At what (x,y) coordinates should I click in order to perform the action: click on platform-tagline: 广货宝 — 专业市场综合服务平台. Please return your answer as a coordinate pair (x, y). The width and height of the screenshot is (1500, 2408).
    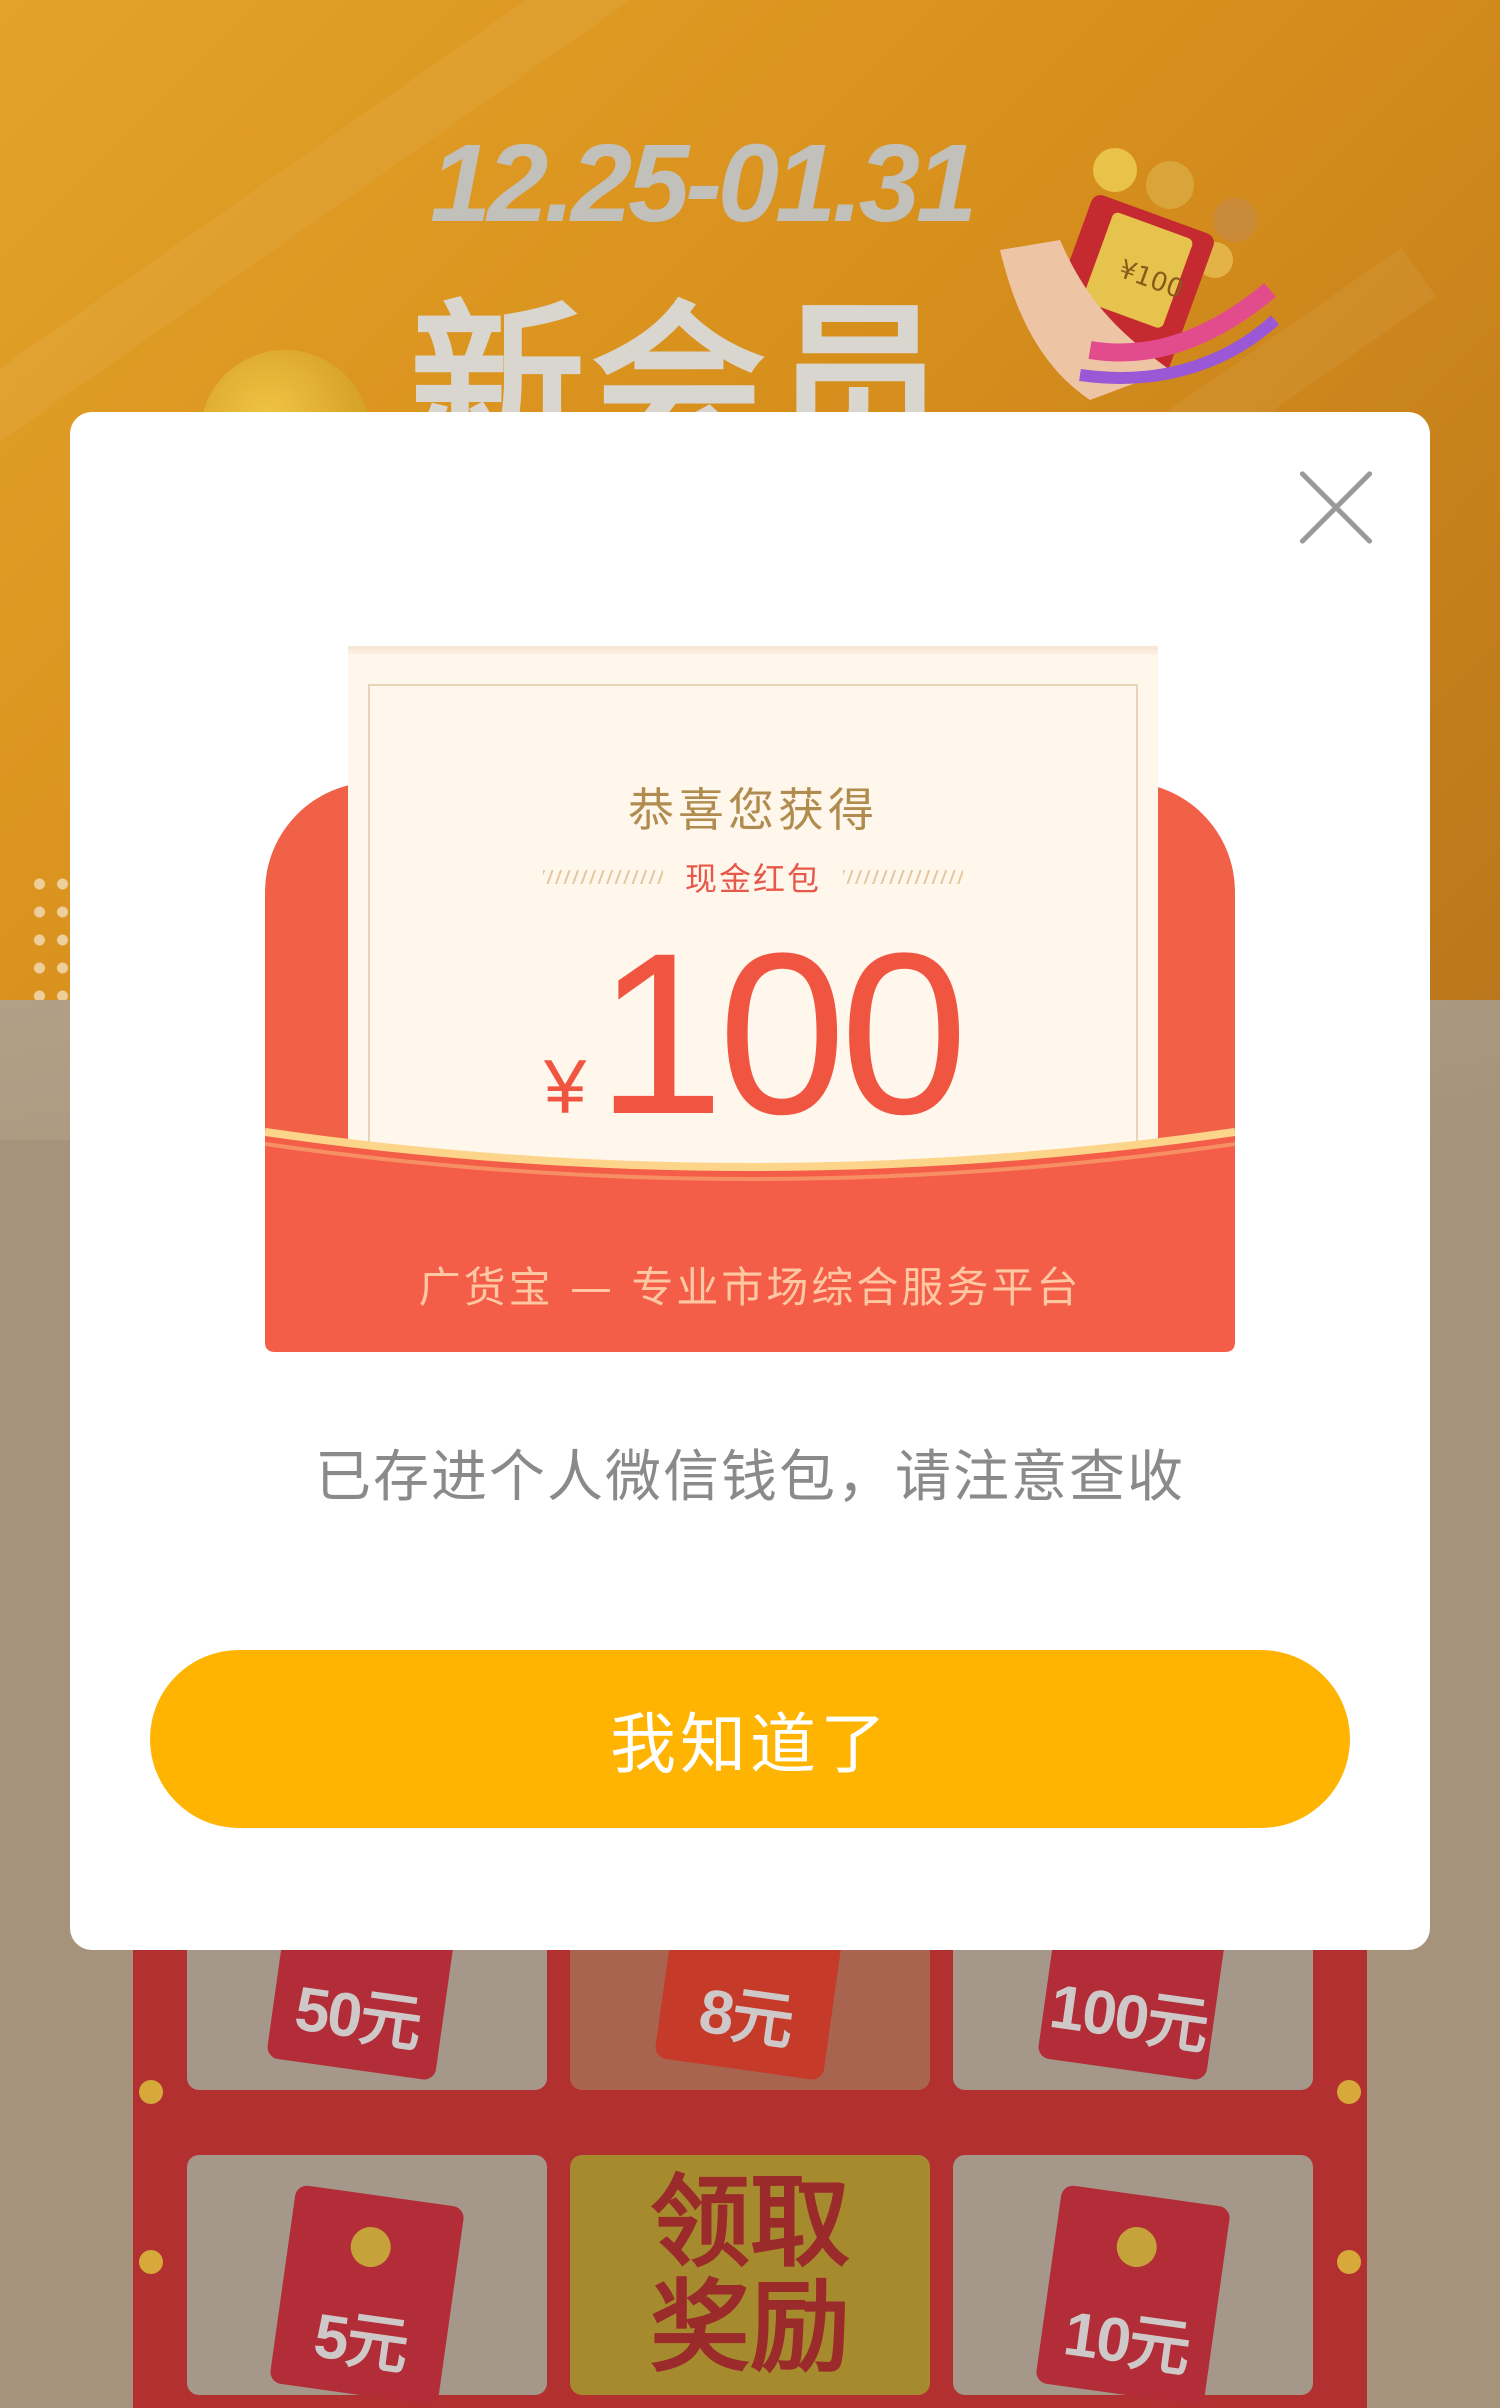
    Looking at the image, I should click on (750, 1287).